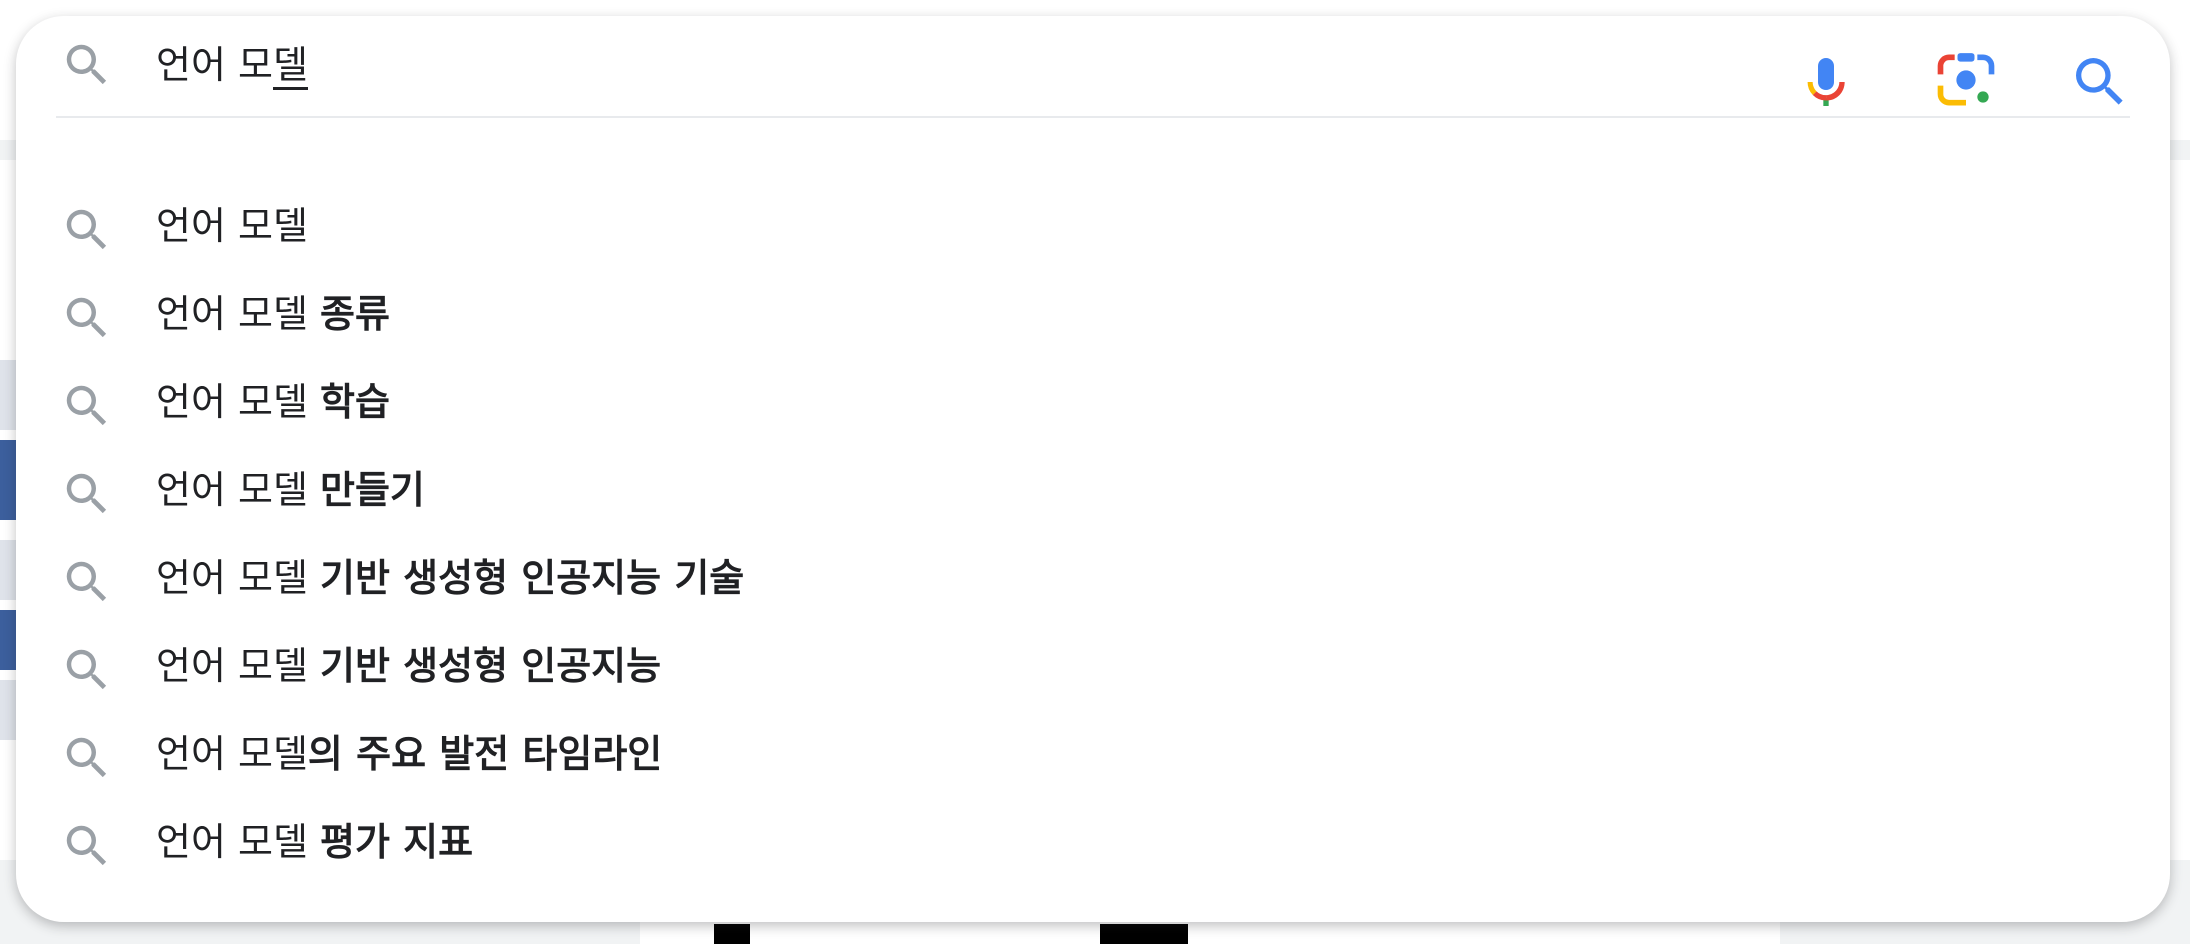 This screenshot has height=944, width=2190. What do you see at coordinates (355, 402) in the screenshot?
I see `suggestion-completion: 학습` at bounding box center [355, 402].